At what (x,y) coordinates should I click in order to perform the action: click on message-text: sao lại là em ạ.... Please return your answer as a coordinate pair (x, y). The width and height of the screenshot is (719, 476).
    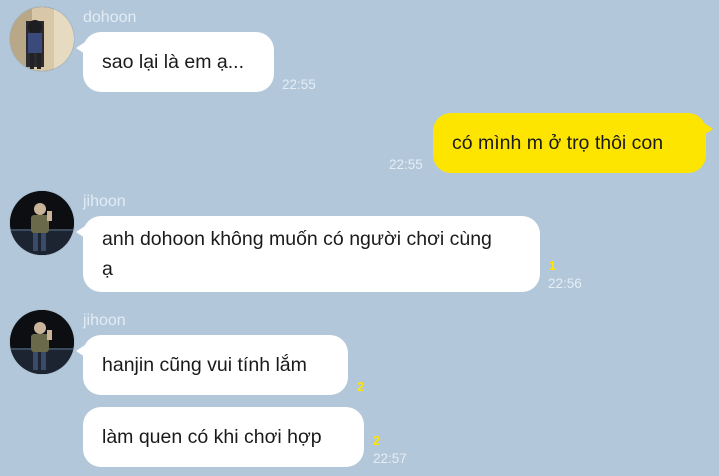
    Looking at the image, I should click on (173, 62).